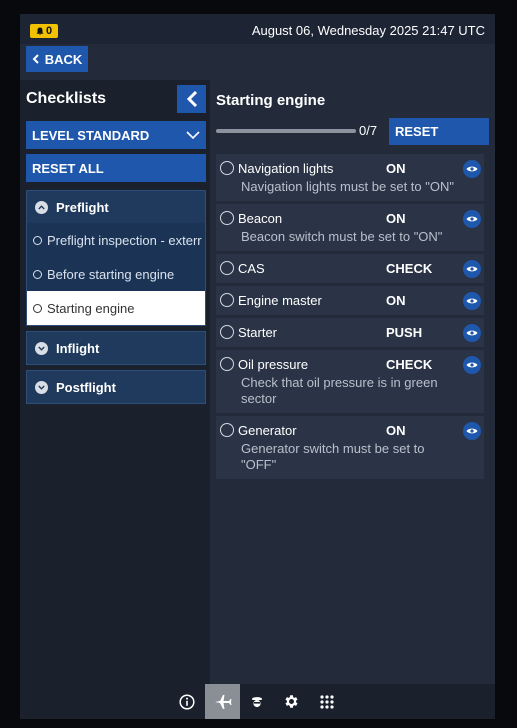 The height and width of the screenshot is (728, 517). What do you see at coordinates (417, 131) in the screenshot?
I see `reset-label: RESET` at bounding box center [417, 131].